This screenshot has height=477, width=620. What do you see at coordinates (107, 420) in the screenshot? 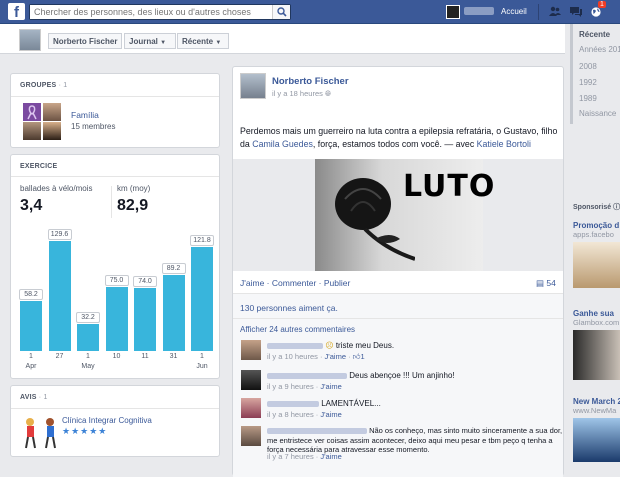
I see `review-place-link: Clínica Integrar Cognitiva` at bounding box center [107, 420].